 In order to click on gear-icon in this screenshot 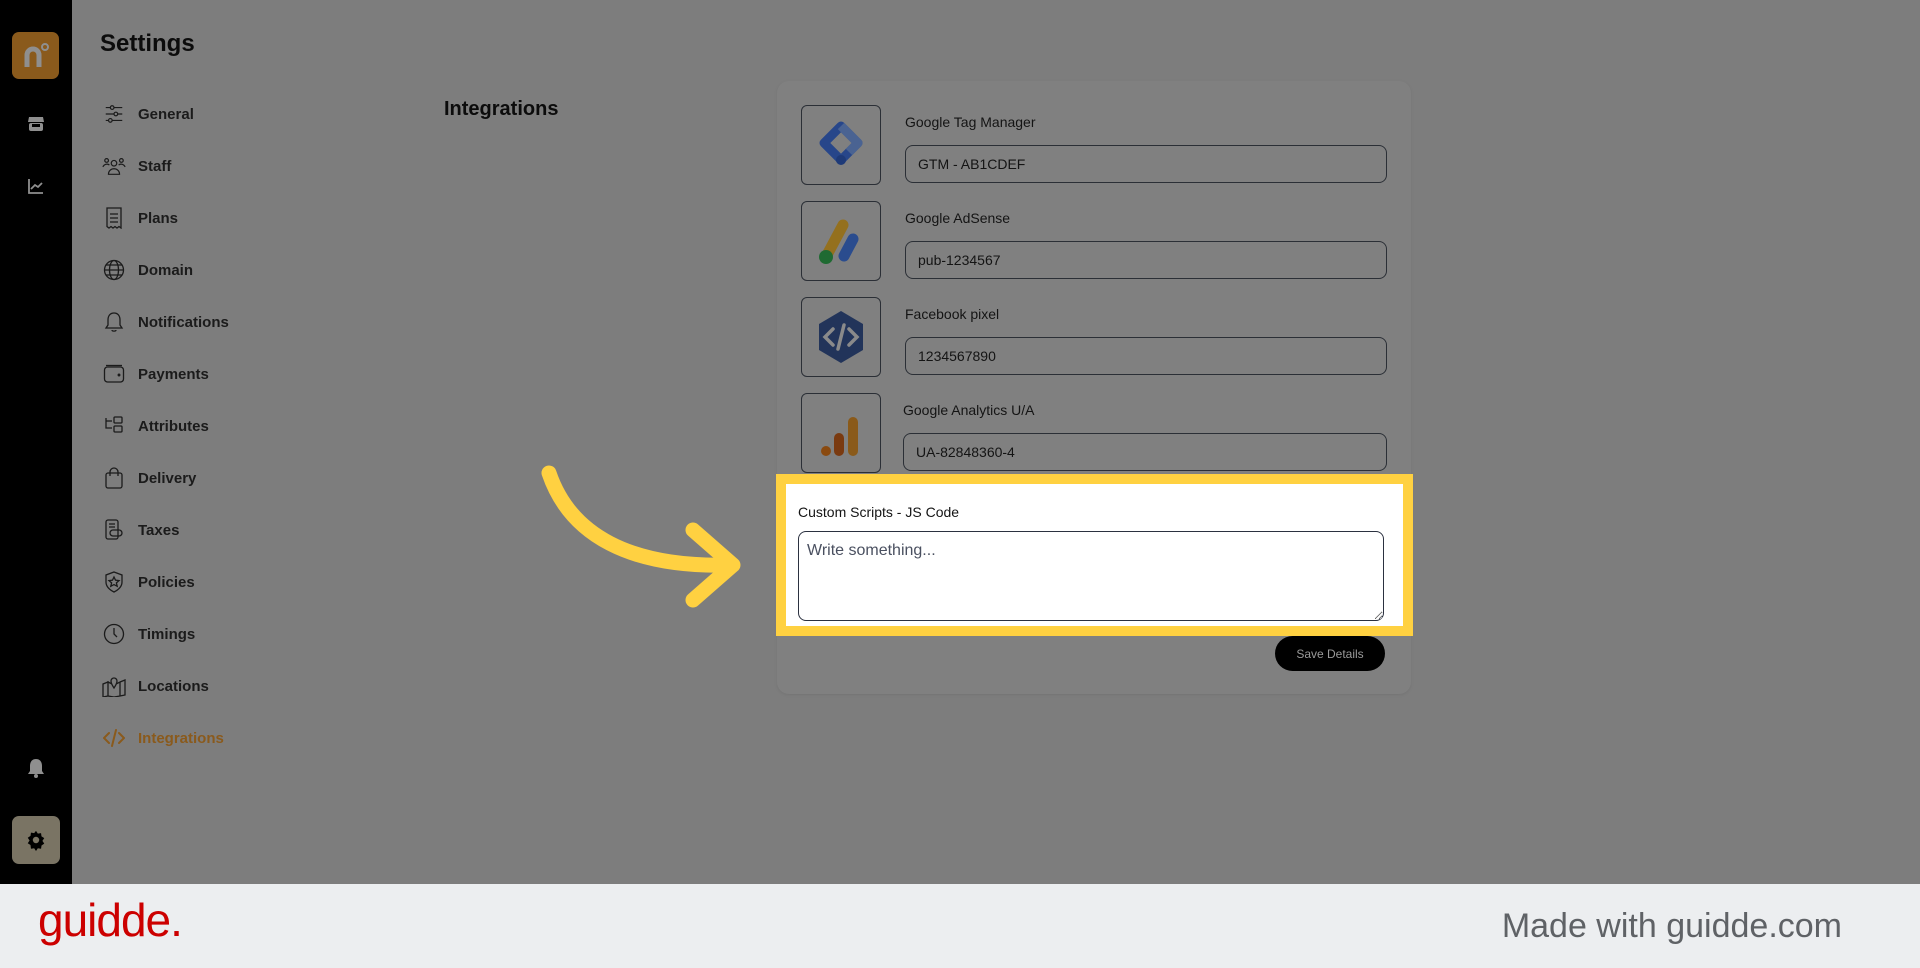, I will do `click(36, 840)`.